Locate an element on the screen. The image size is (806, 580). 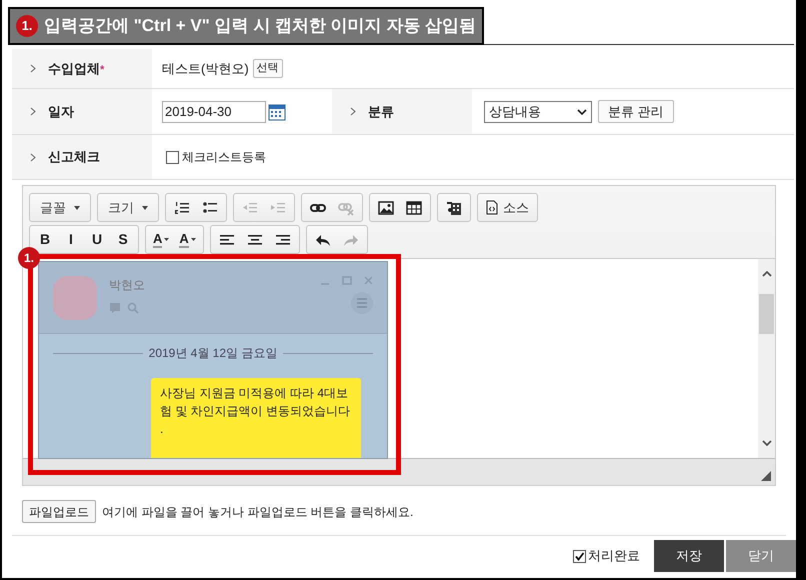
photo-placeholder is located at coordinates (75, 298).